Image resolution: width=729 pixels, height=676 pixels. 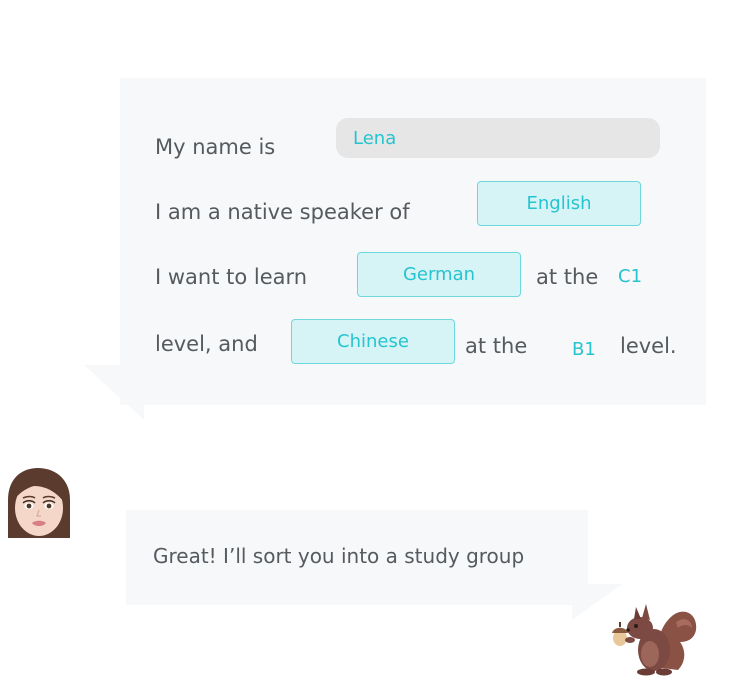 What do you see at coordinates (231, 277) in the screenshot?
I see `want-to-learn-label: I want to learn` at bounding box center [231, 277].